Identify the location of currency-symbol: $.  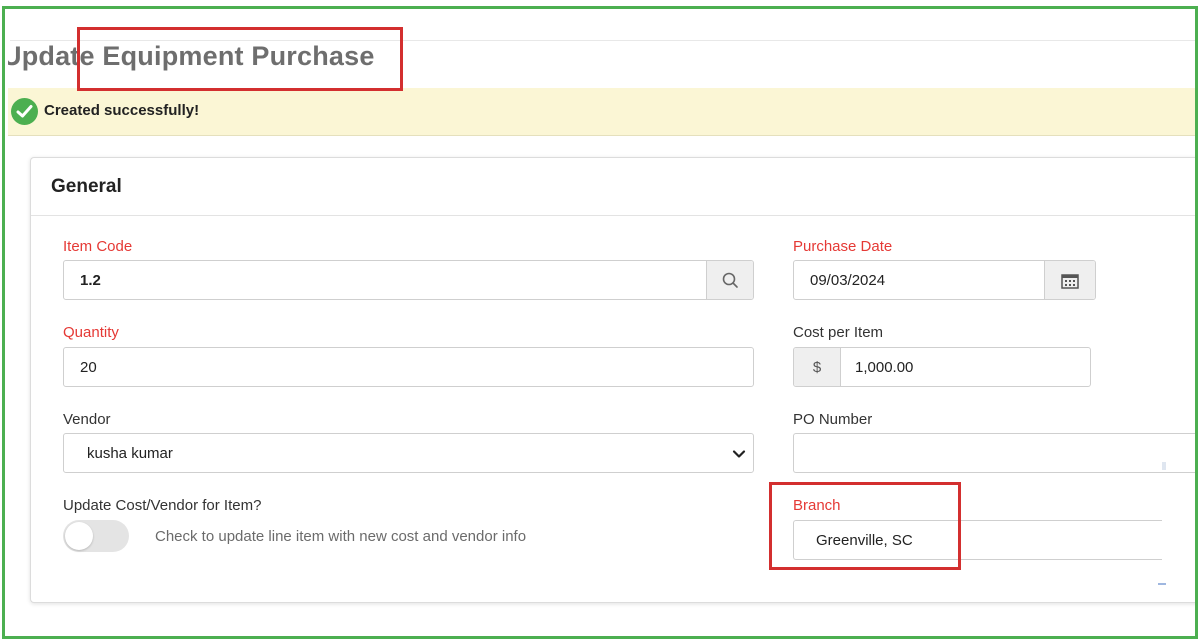
(817, 367).